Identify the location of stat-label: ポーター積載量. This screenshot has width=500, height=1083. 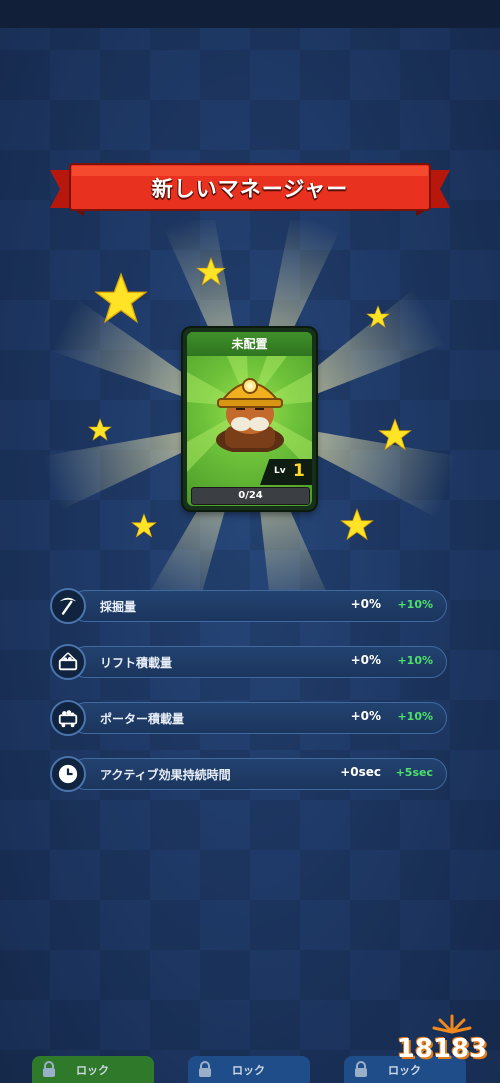
(142, 719).